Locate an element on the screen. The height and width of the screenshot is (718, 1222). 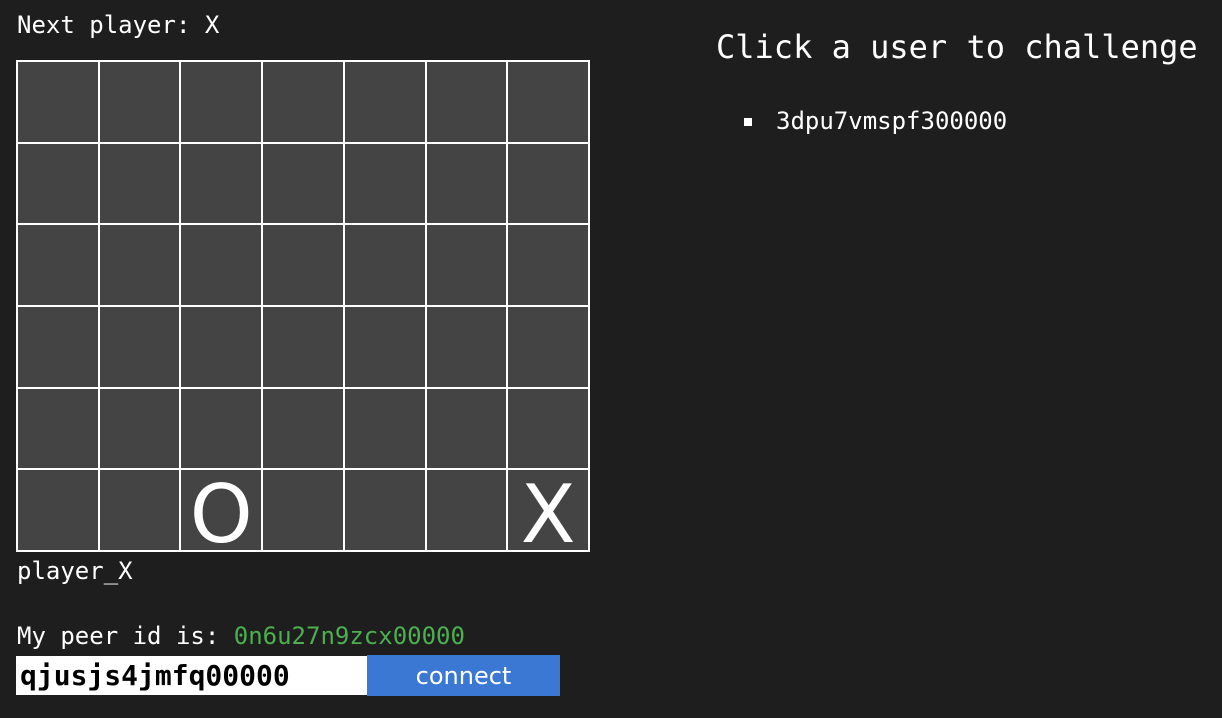
board-cell: O is located at coordinates (221, 510).